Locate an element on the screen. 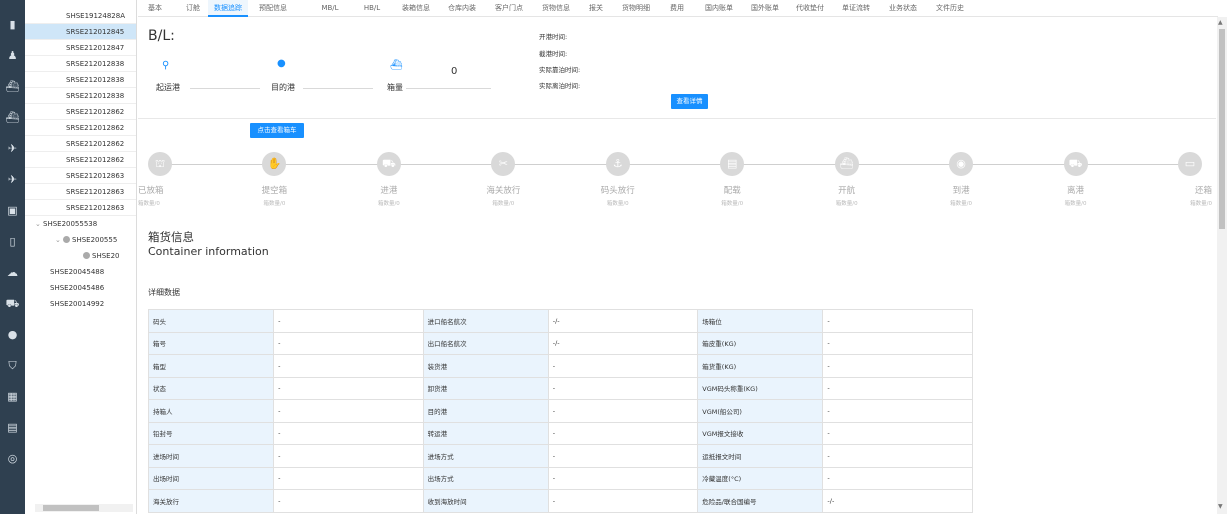  tab-10: 货物信息 is located at coordinates (556, 8).